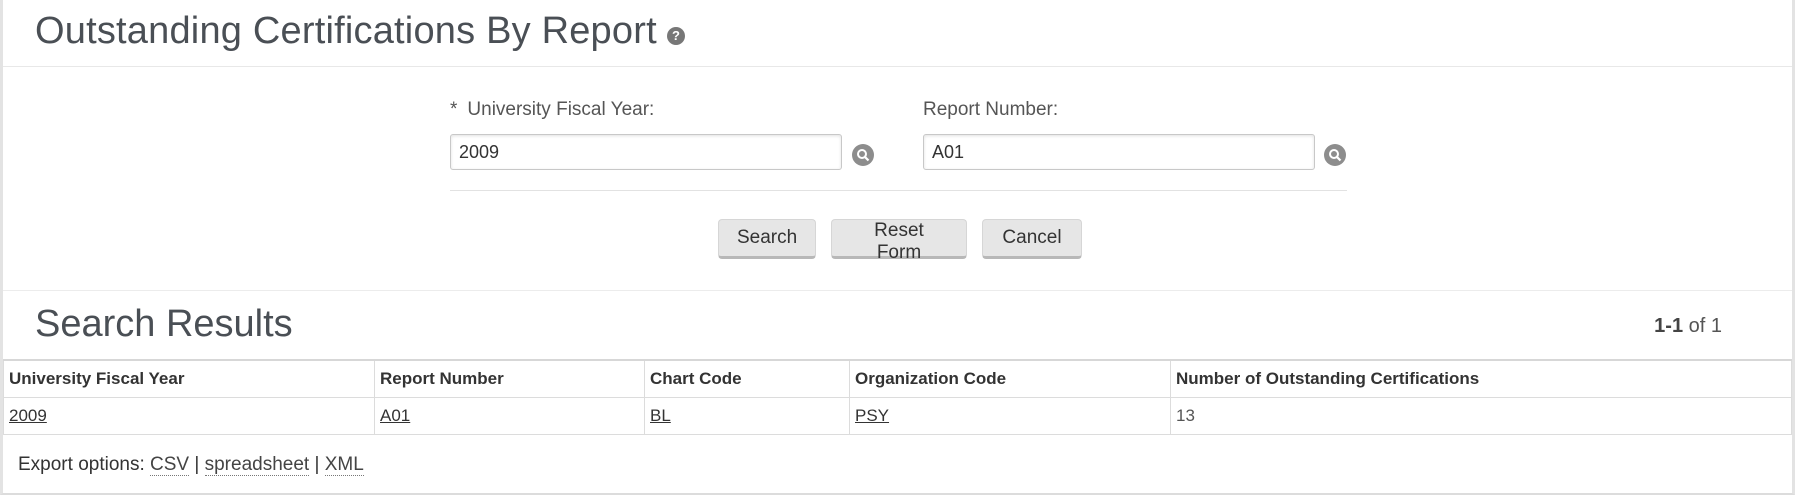 The image size is (1799, 497). Describe the element at coordinates (872, 415) in the screenshot. I see `org-code-link: PSY` at that location.